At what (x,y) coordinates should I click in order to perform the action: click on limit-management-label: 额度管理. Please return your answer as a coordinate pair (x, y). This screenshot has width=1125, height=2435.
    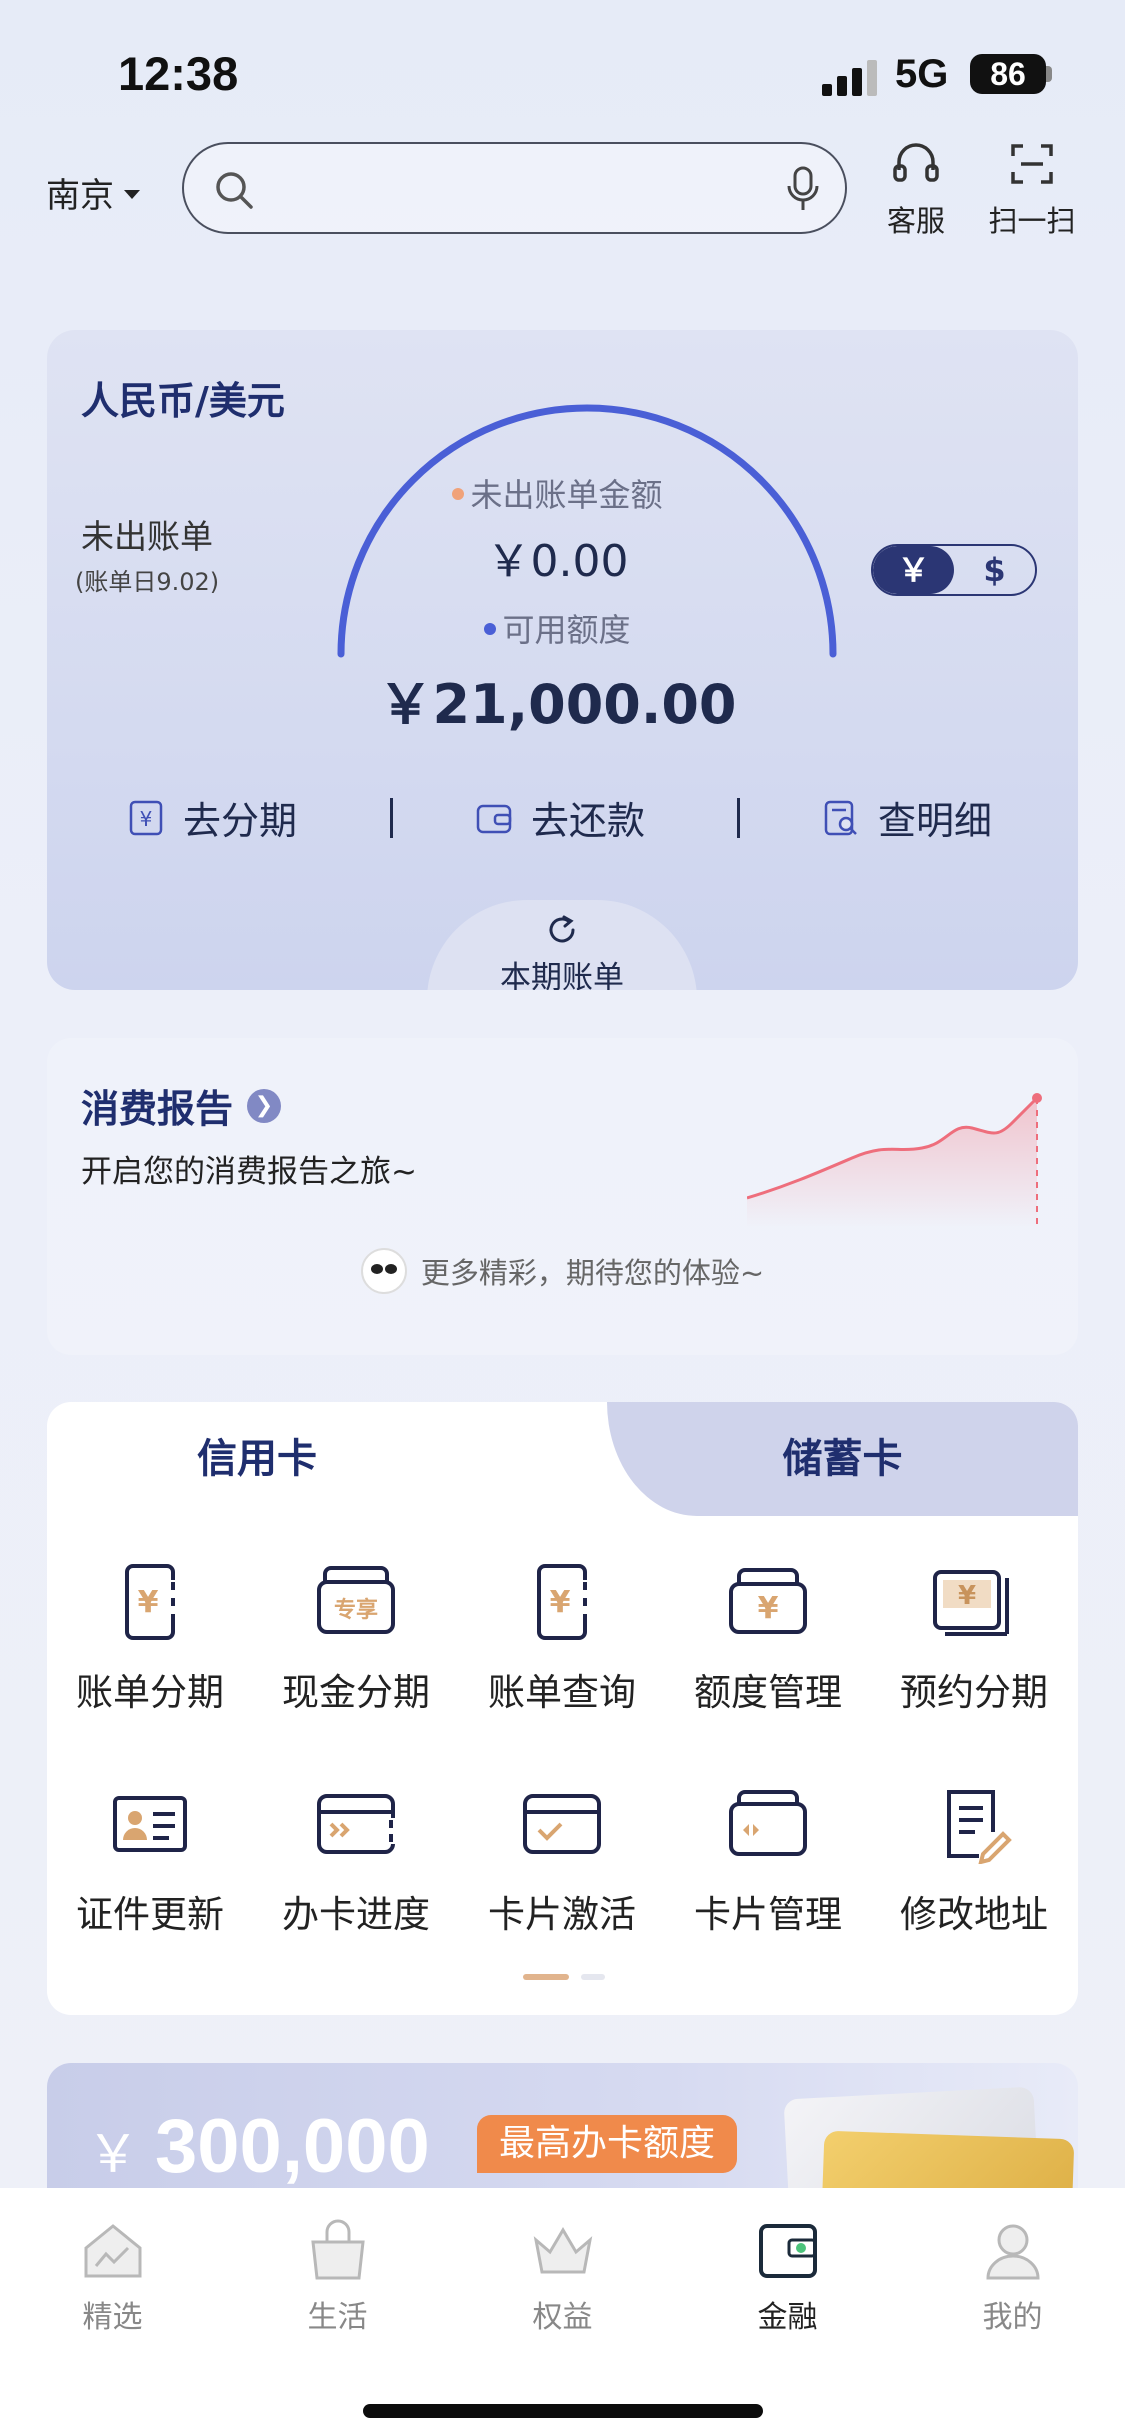
    Looking at the image, I should click on (768, 1692).